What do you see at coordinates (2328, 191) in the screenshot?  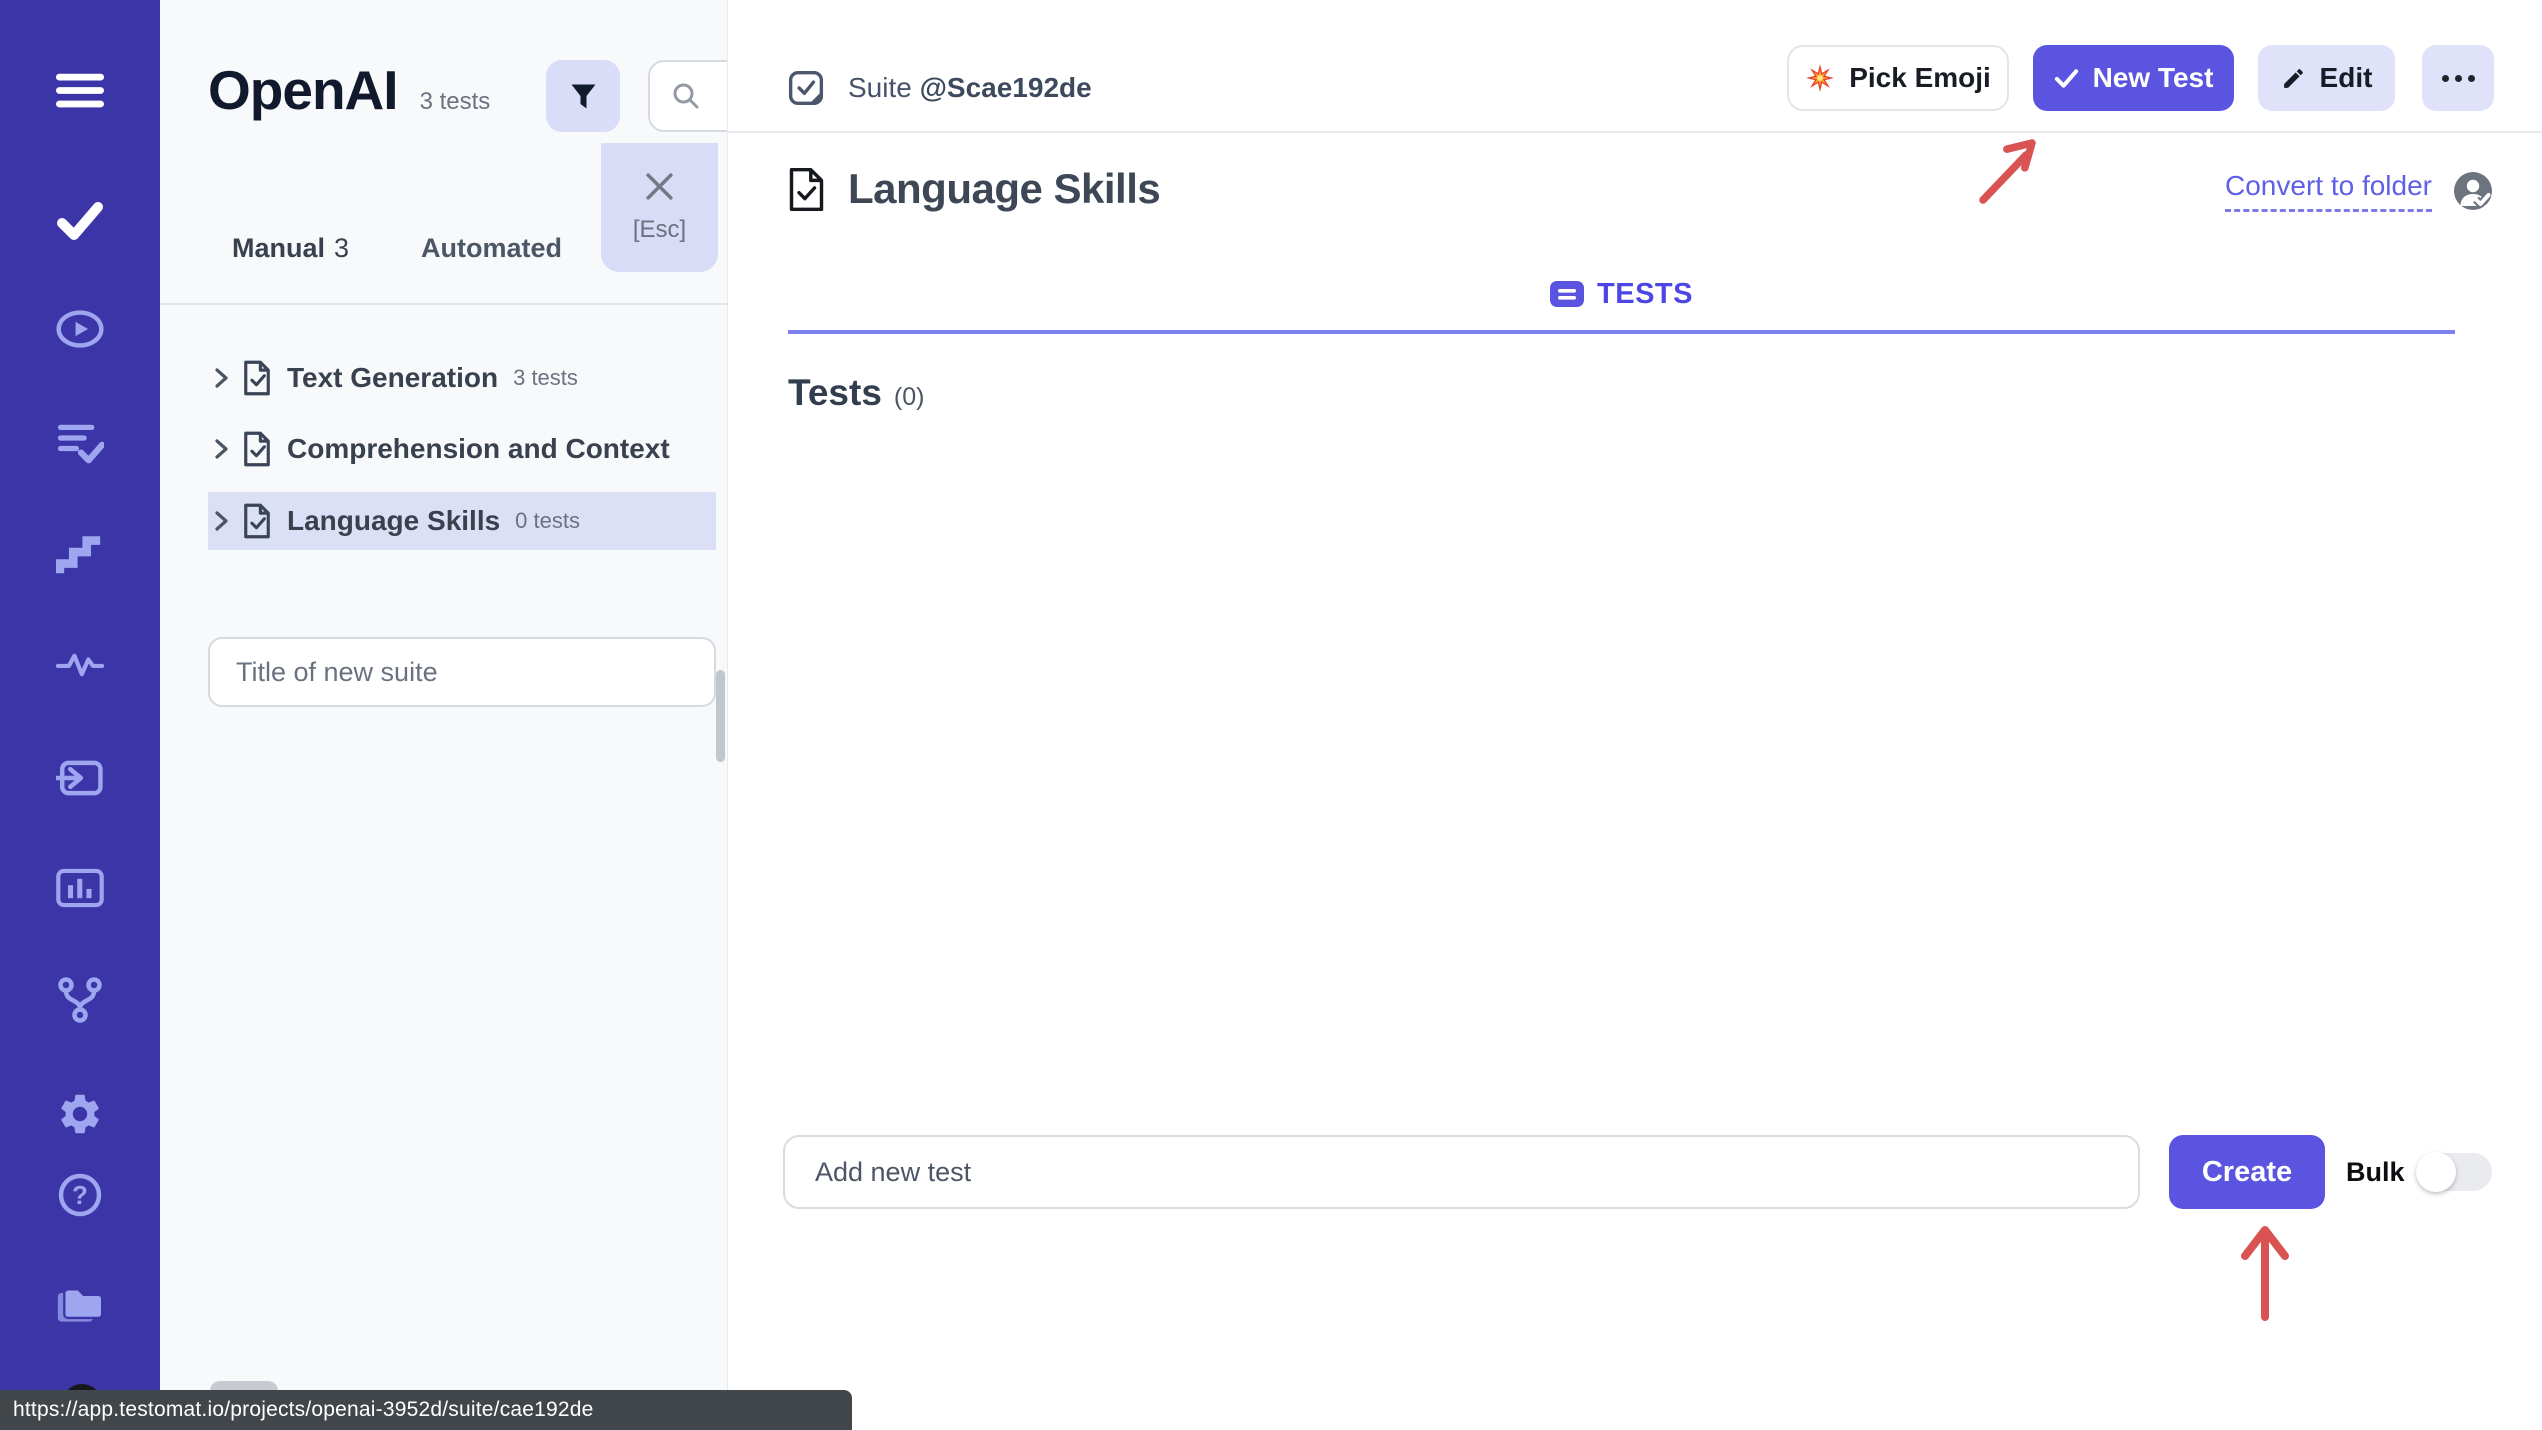 I see `convert-to-folder-link: Convert to folder` at bounding box center [2328, 191].